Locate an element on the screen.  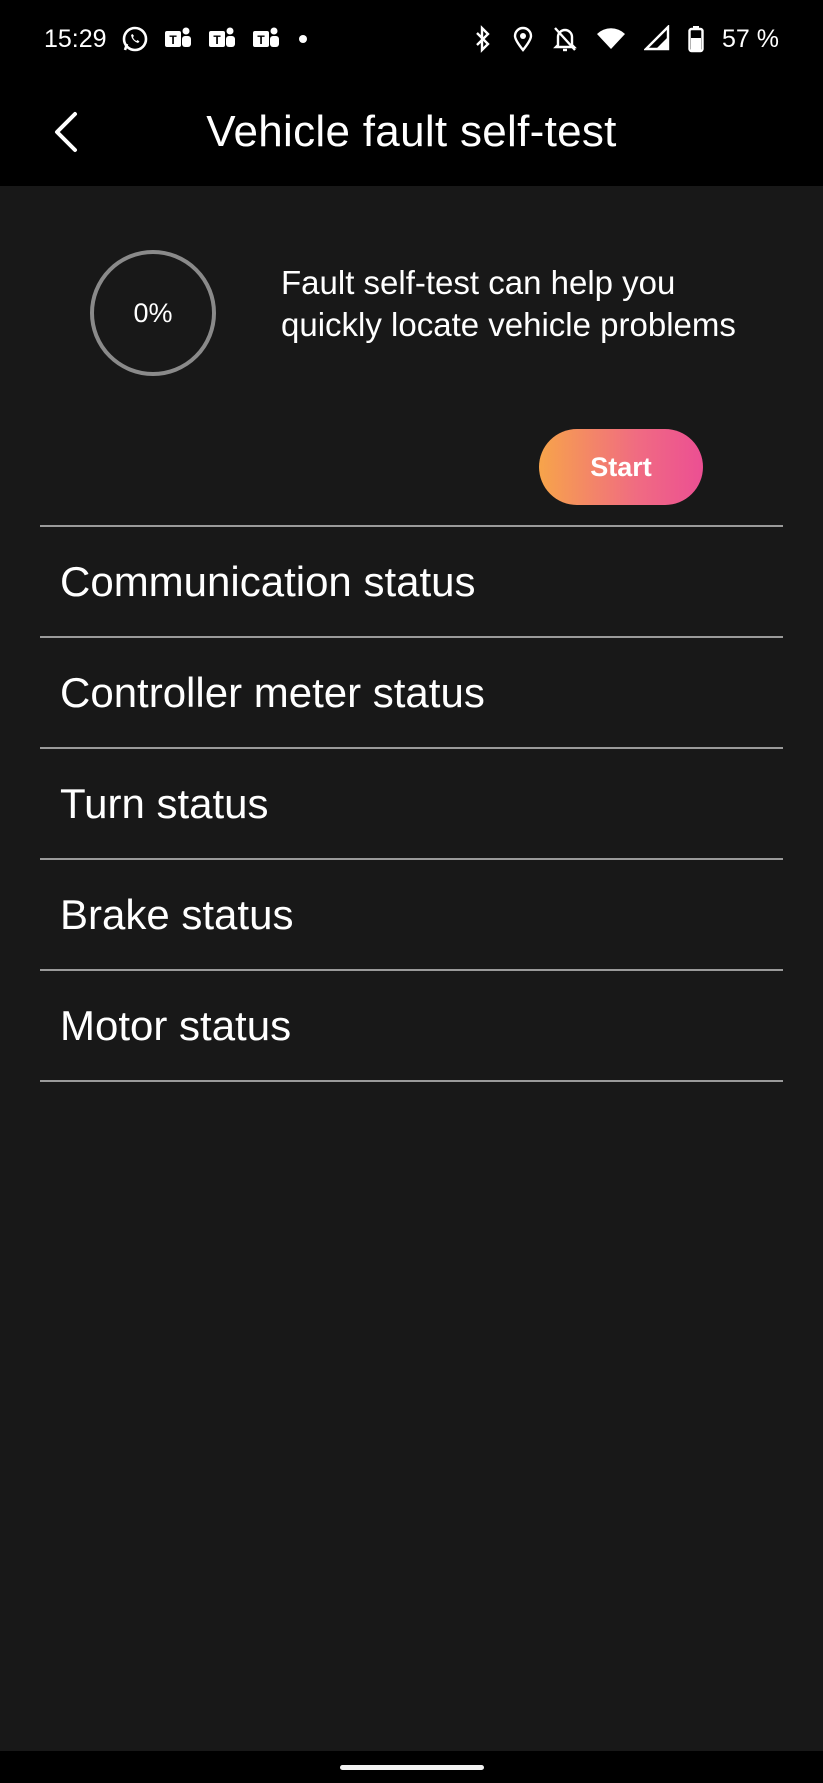
status-item-brake: Brake status is located at coordinates (411, 915).